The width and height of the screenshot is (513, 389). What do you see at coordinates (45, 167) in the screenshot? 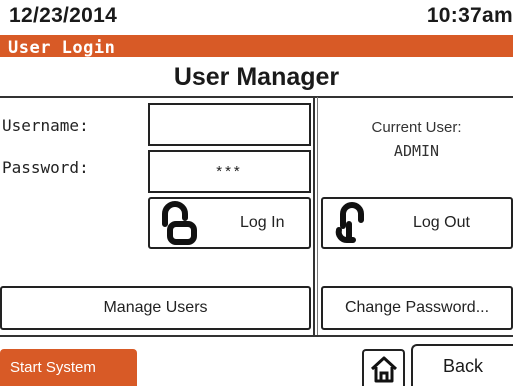
I see `password-label: Password:` at bounding box center [45, 167].